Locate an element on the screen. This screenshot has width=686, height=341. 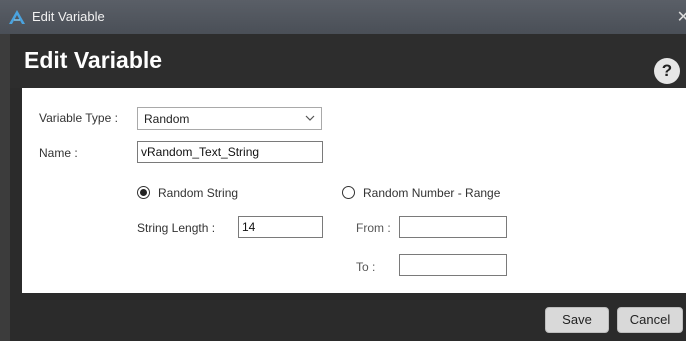
radio-selected-dot is located at coordinates (143, 192).